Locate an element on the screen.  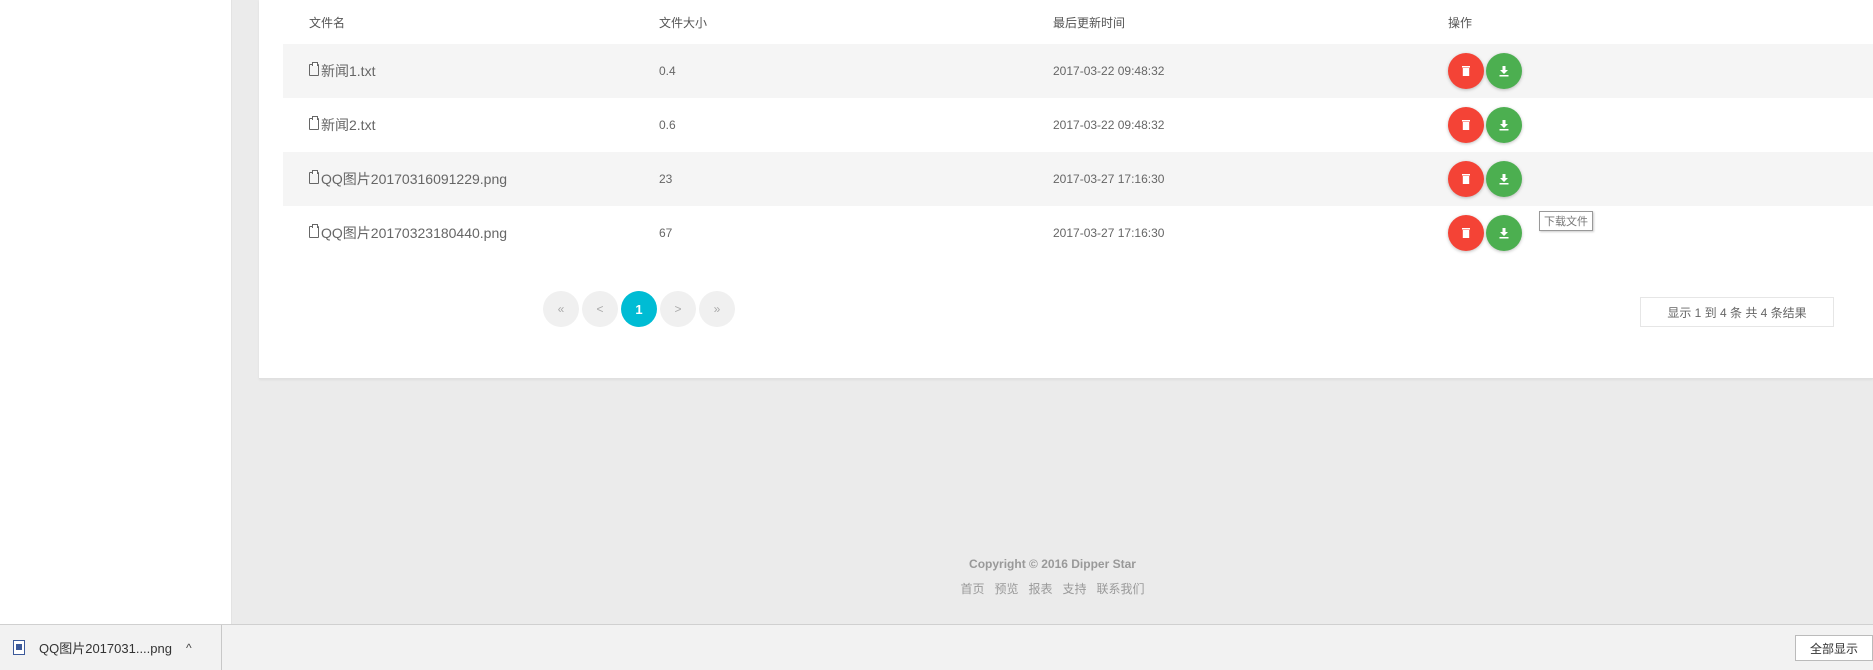
chevron-up-icon: ^ is located at coordinates (189, 648).